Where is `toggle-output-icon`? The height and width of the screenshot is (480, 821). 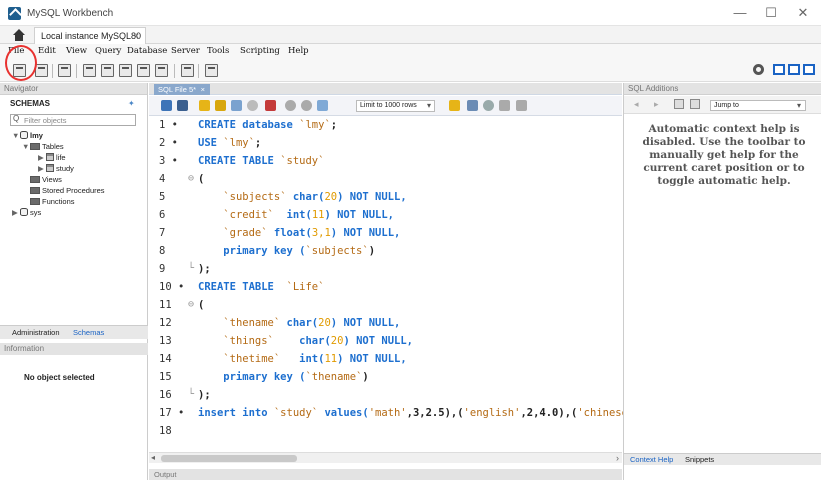 toggle-output-icon is located at coordinates (794, 69).